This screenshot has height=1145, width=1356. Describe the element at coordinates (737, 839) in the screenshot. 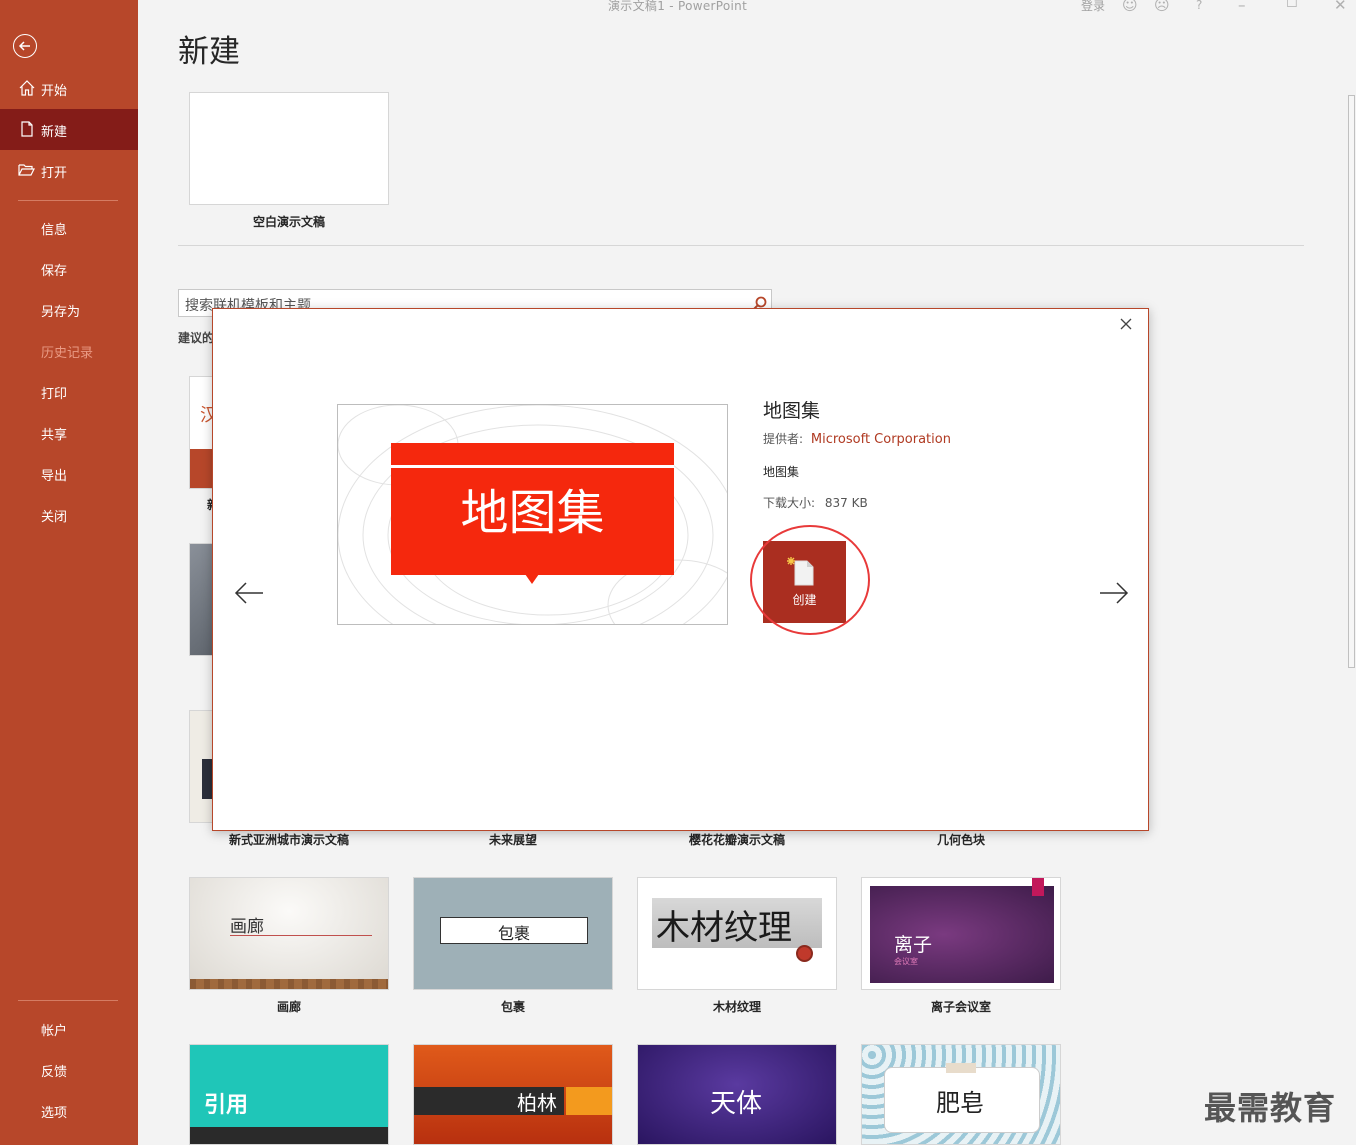

I see `template-caption: 樱花花瓣演示文稿` at that location.